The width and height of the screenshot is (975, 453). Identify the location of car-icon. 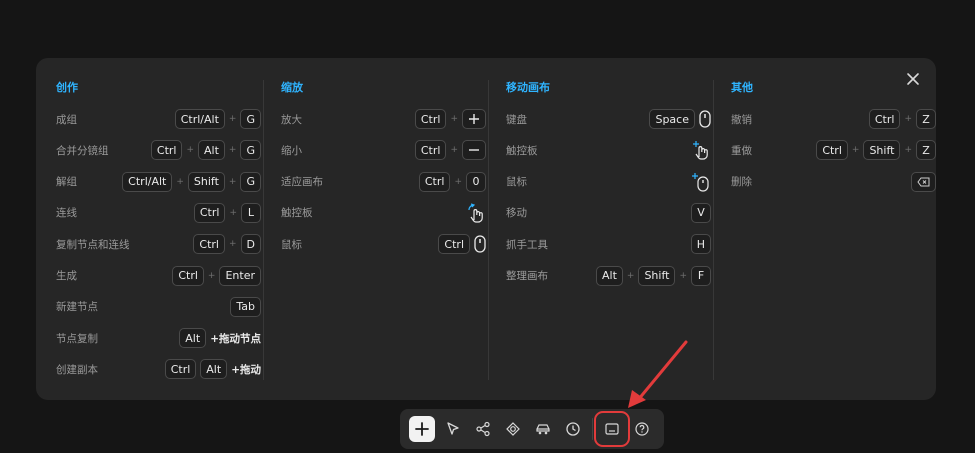
(543, 429).